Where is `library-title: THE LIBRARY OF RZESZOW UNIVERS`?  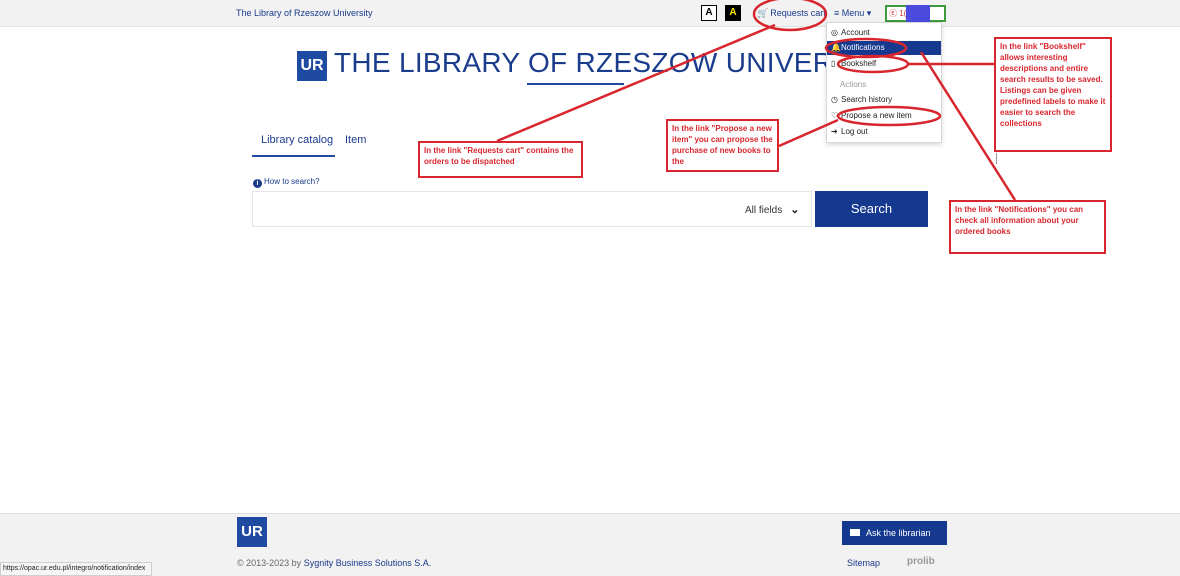 library-title: THE LIBRARY OF RZESZOW UNIVERS is located at coordinates (593, 62).